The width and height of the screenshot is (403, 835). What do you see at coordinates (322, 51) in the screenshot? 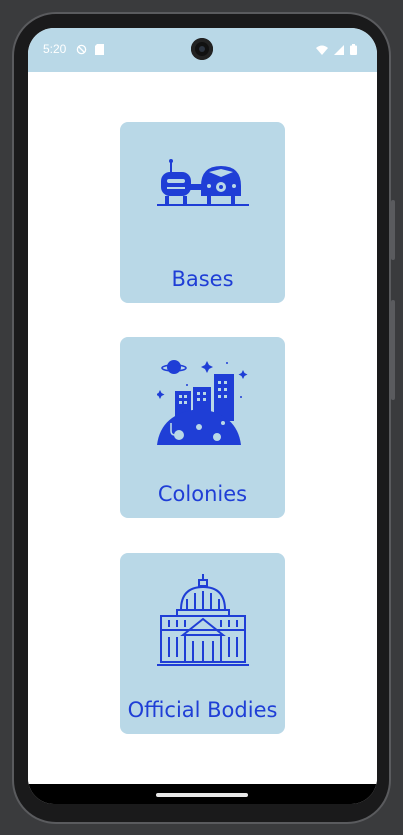
I see `wifi-icon` at bounding box center [322, 51].